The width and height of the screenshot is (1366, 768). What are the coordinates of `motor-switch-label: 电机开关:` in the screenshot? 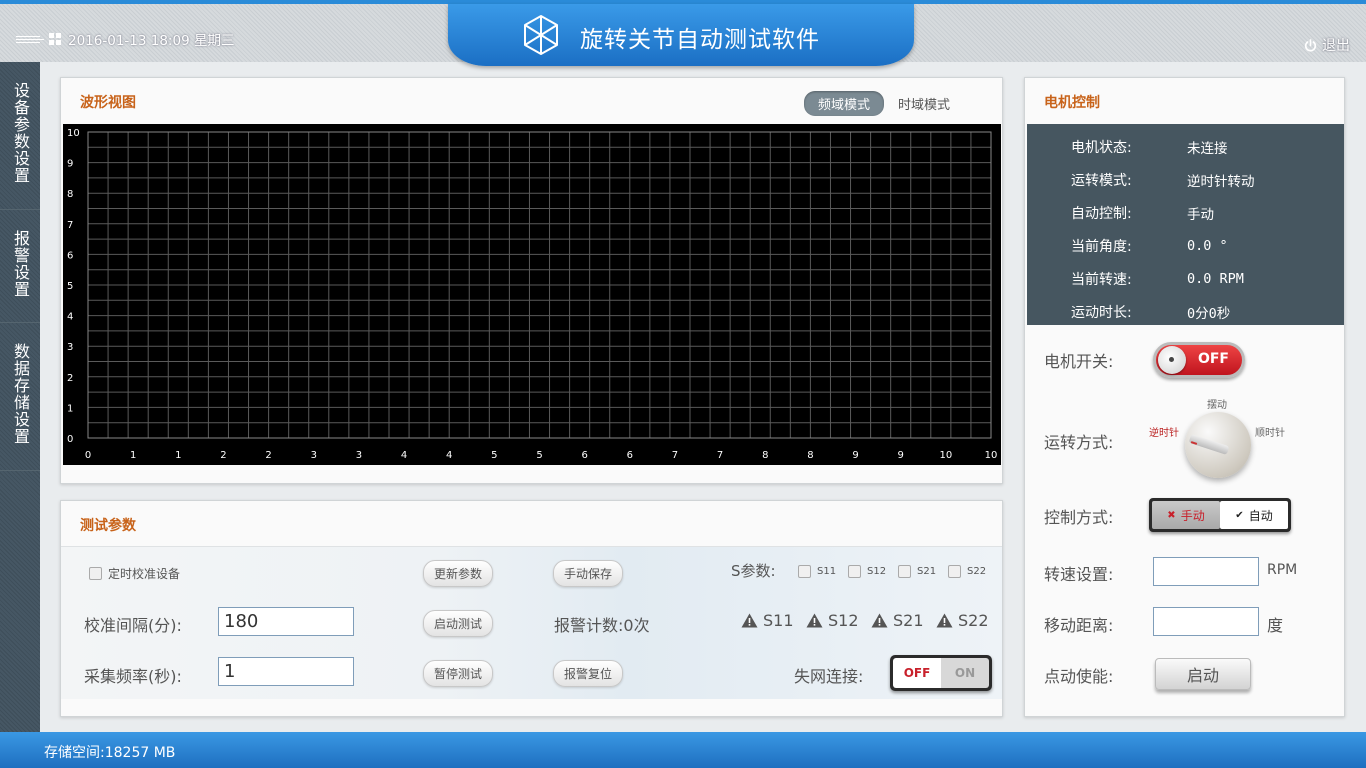 It's located at (1079, 361).